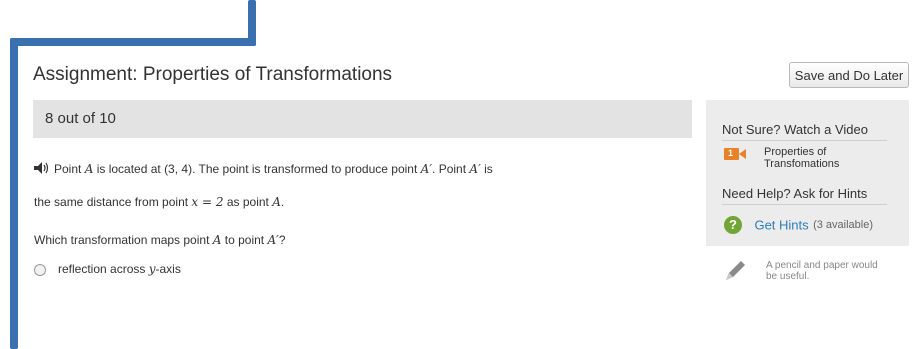  I want to click on save-and-do-later-button: Save and Do Later, so click(849, 75).